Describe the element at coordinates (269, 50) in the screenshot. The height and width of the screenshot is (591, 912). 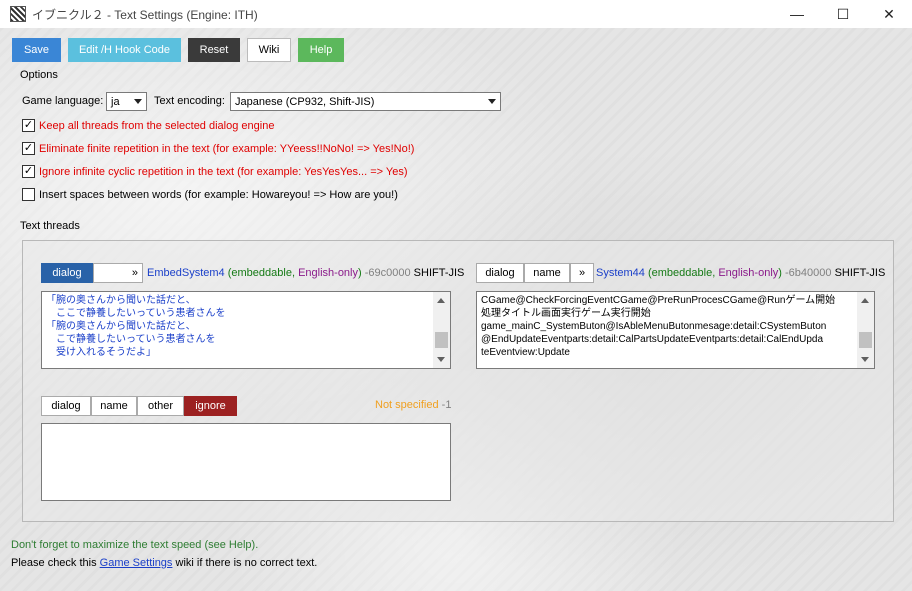
I see `wiki-button: Wiki` at that location.